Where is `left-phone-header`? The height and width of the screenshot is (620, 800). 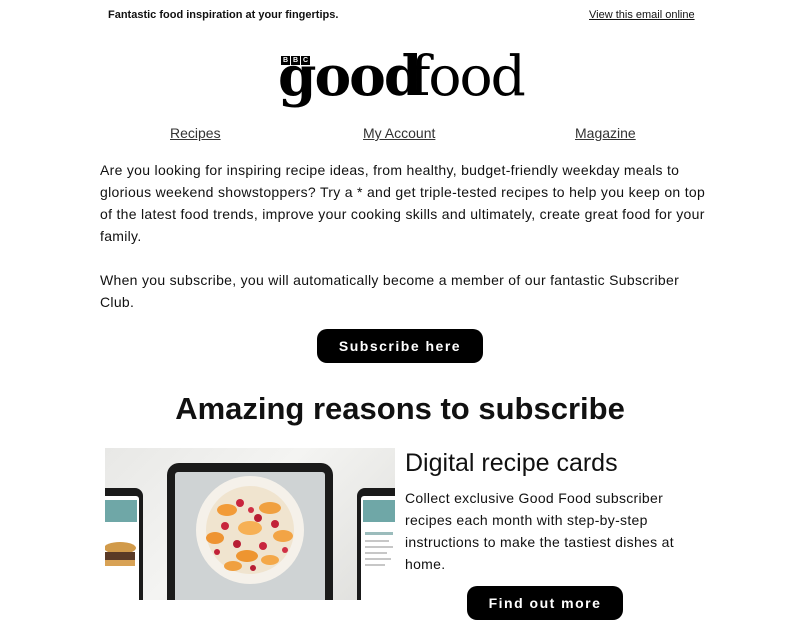
left-phone-header is located at coordinates (121, 511).